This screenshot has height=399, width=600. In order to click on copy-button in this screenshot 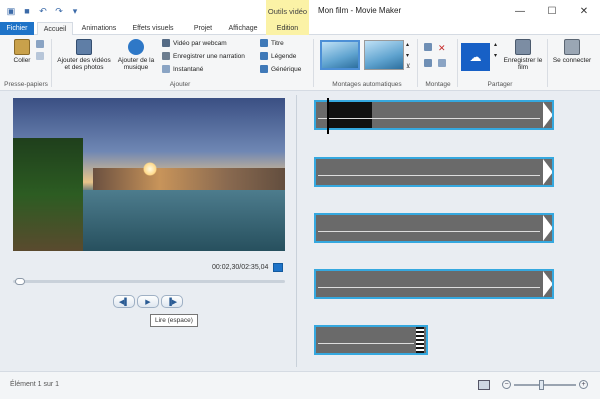, I will do `click(40, 56)`.